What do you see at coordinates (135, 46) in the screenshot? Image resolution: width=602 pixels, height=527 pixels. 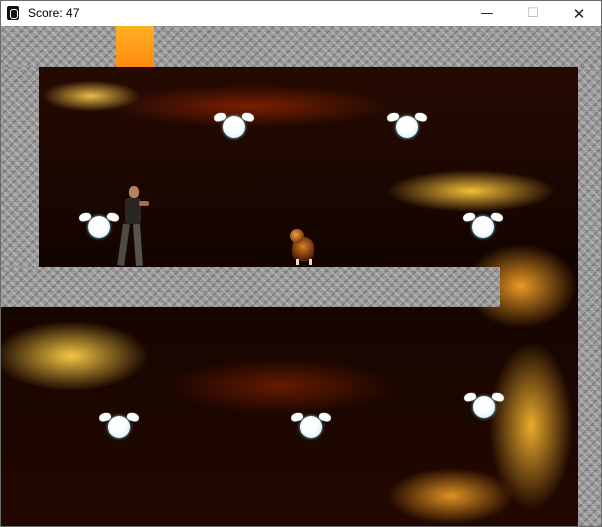 I see `lava-opening` at bounding box center [135, 46].